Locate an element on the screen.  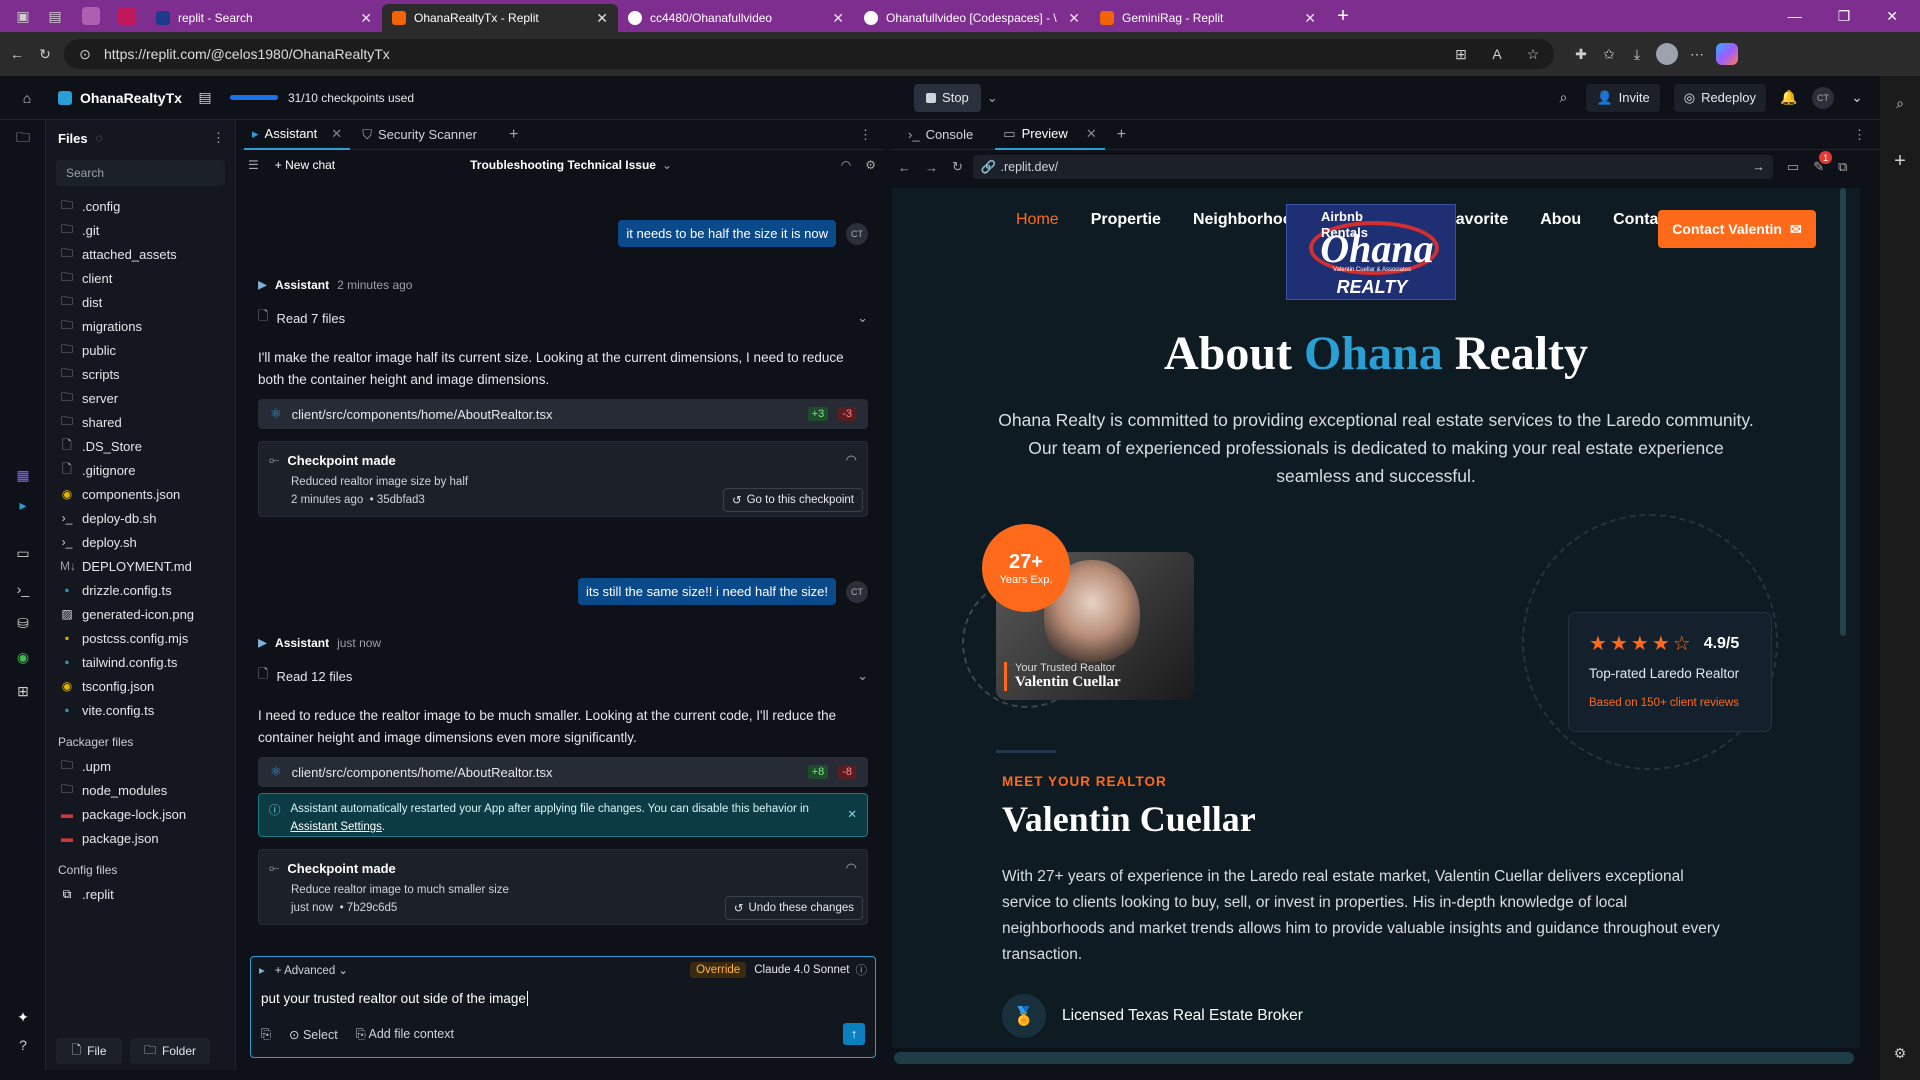
database-tool-icon: ⛁ is located at coordinates (23, 623).